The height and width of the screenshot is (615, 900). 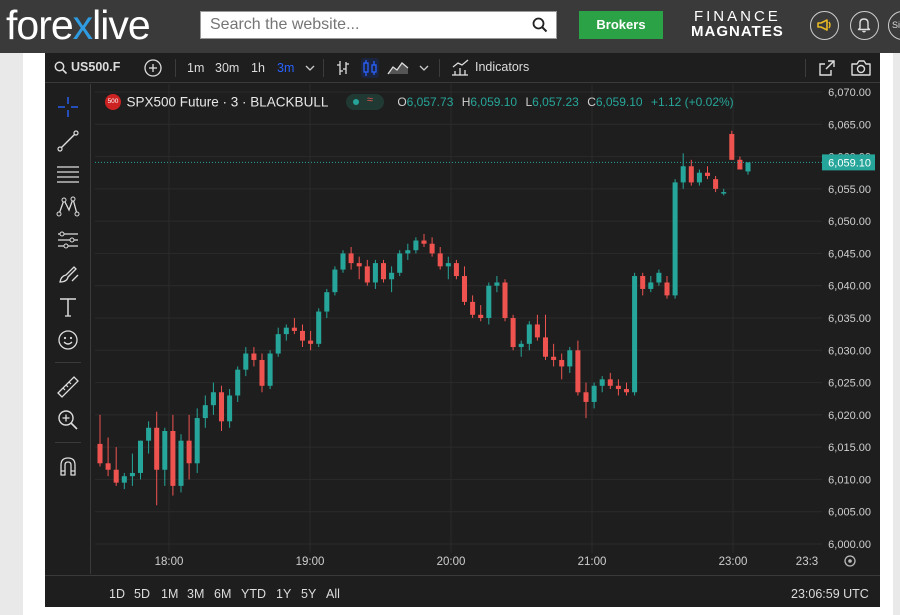 What do you see at coordinates (849, 163) in the screenshot?
I see `current-price-label: 6,059.10` at bounding box center [849, 163].